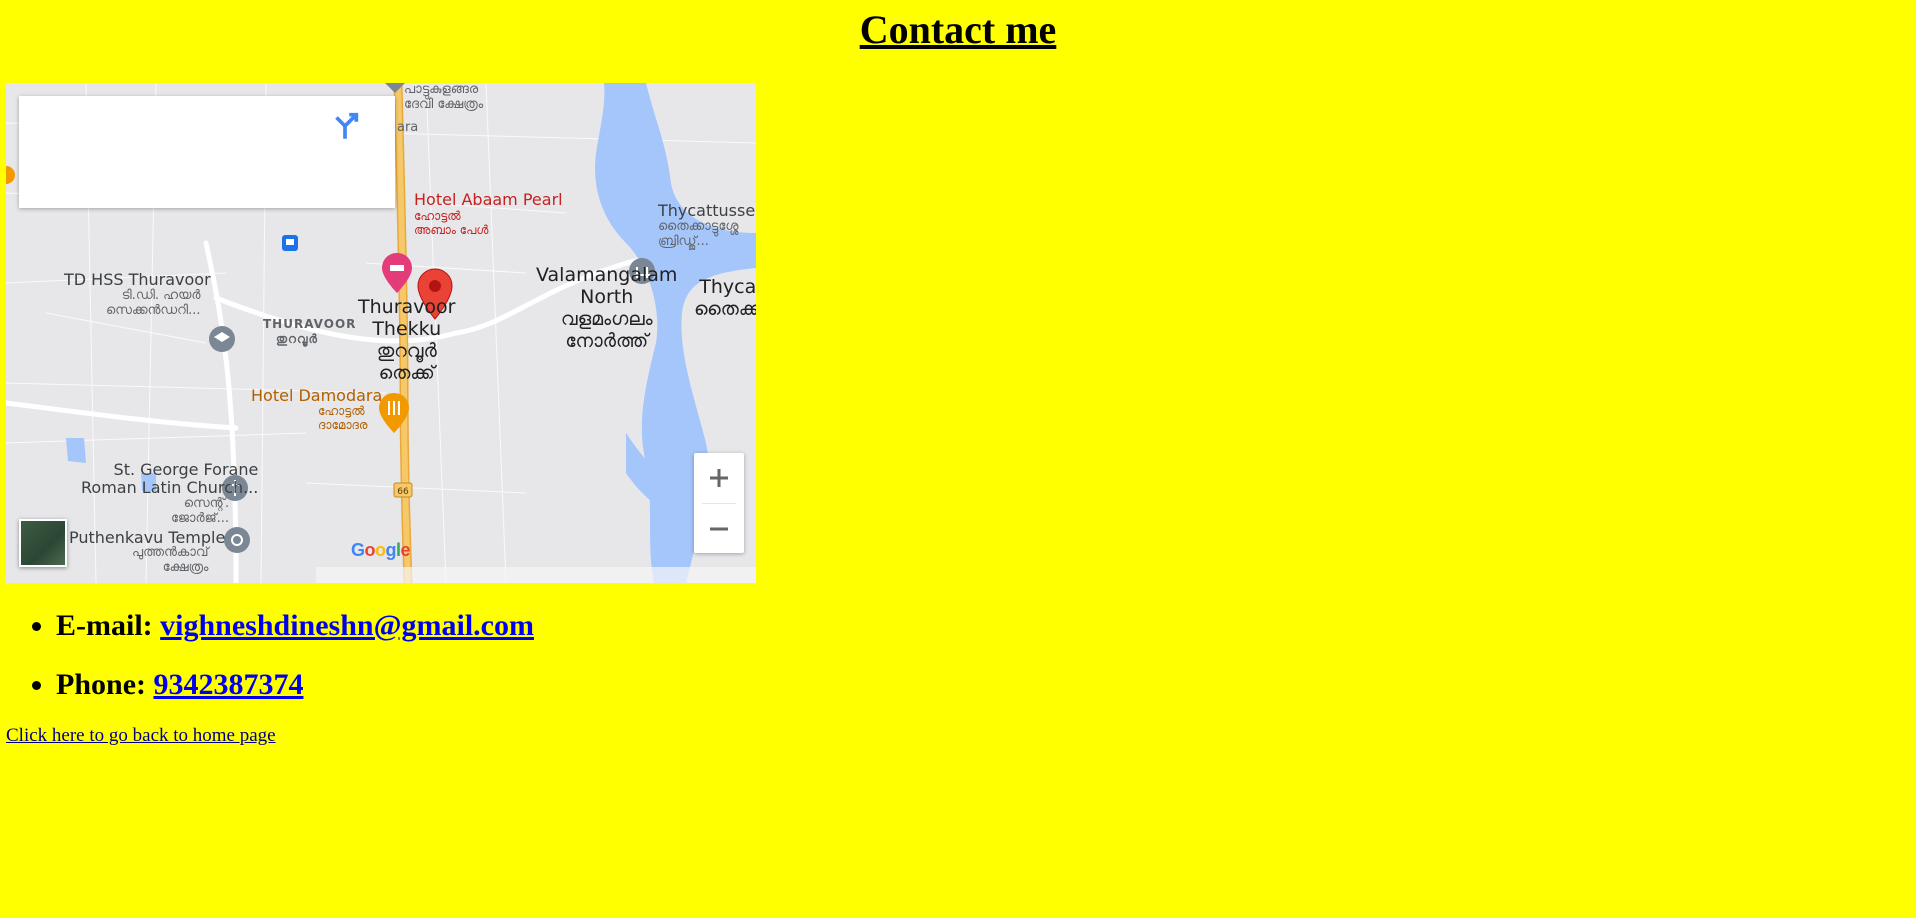 The height and width of the screenshot is (918, 1916). What do you see at coordinates (408, 127) in the screenshot?
I see `map-label-ara: ara` at bounding box center [408, 127].